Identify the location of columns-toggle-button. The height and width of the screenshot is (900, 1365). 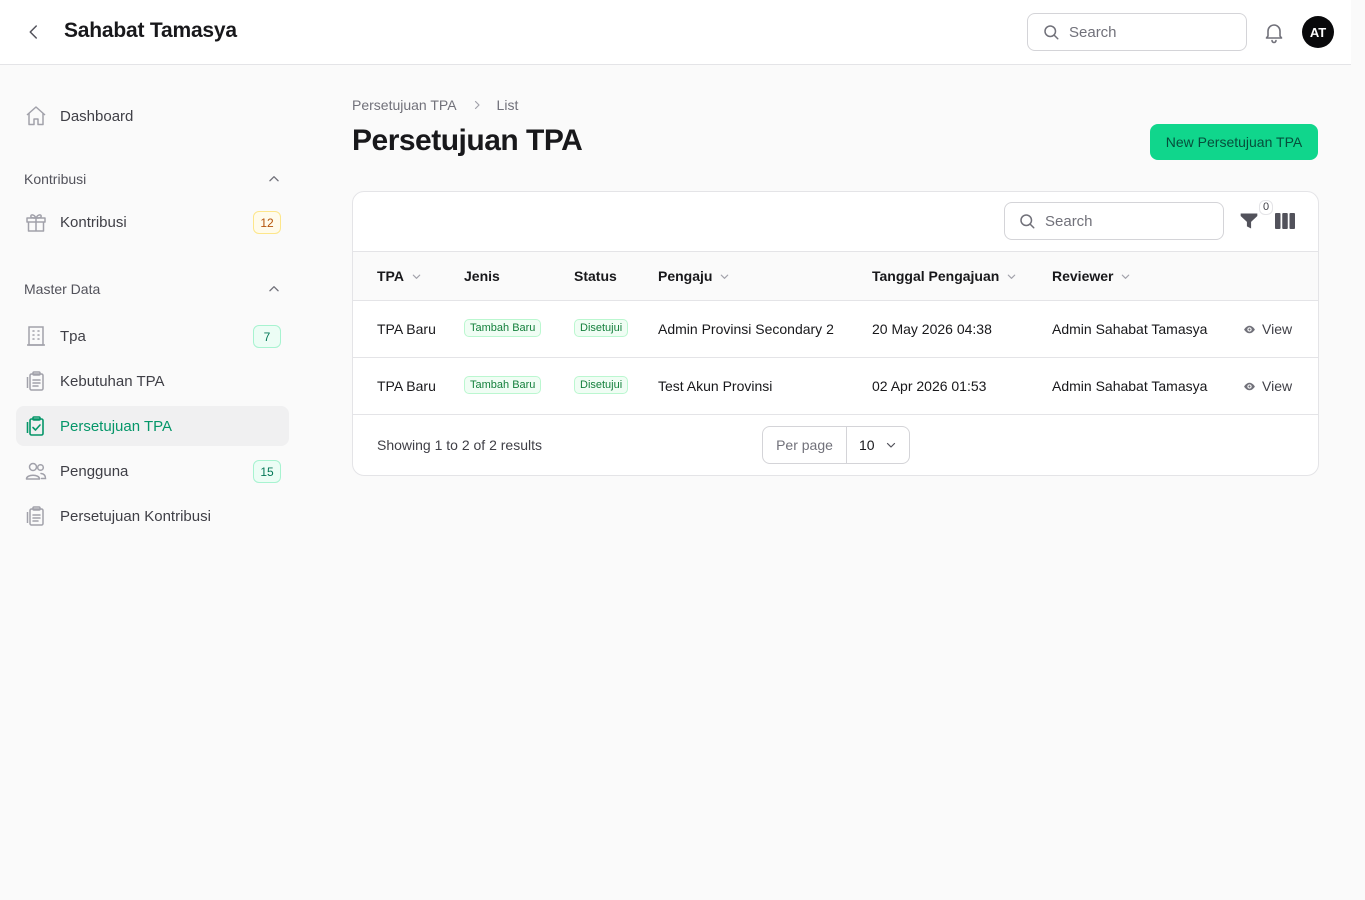
(1285, 221).